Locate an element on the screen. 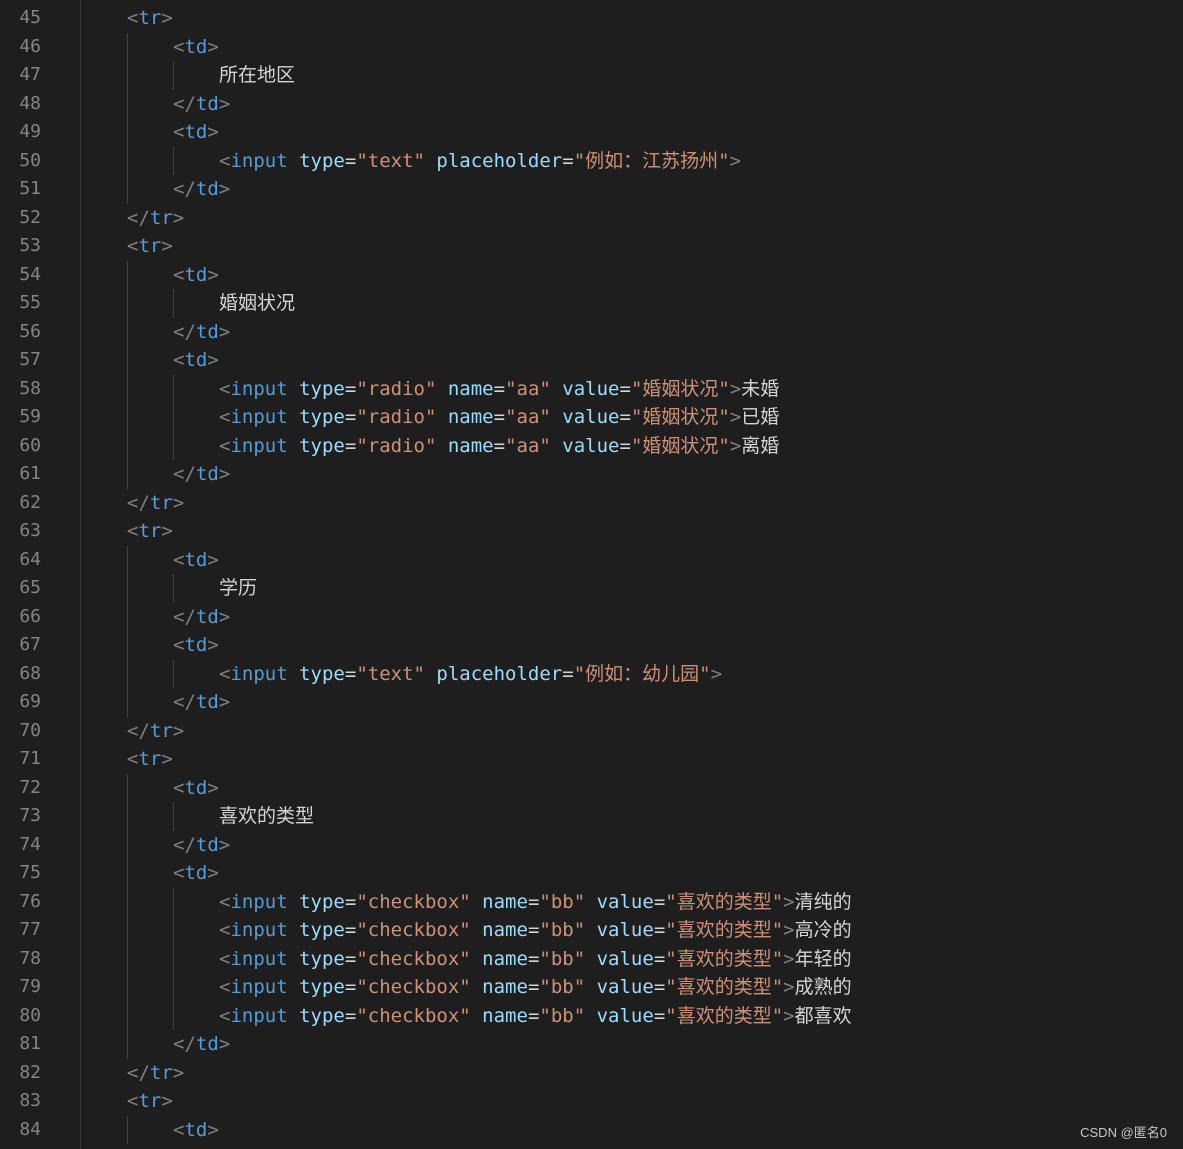  code-line: 67 <td> is located at coordinates (591, 645).